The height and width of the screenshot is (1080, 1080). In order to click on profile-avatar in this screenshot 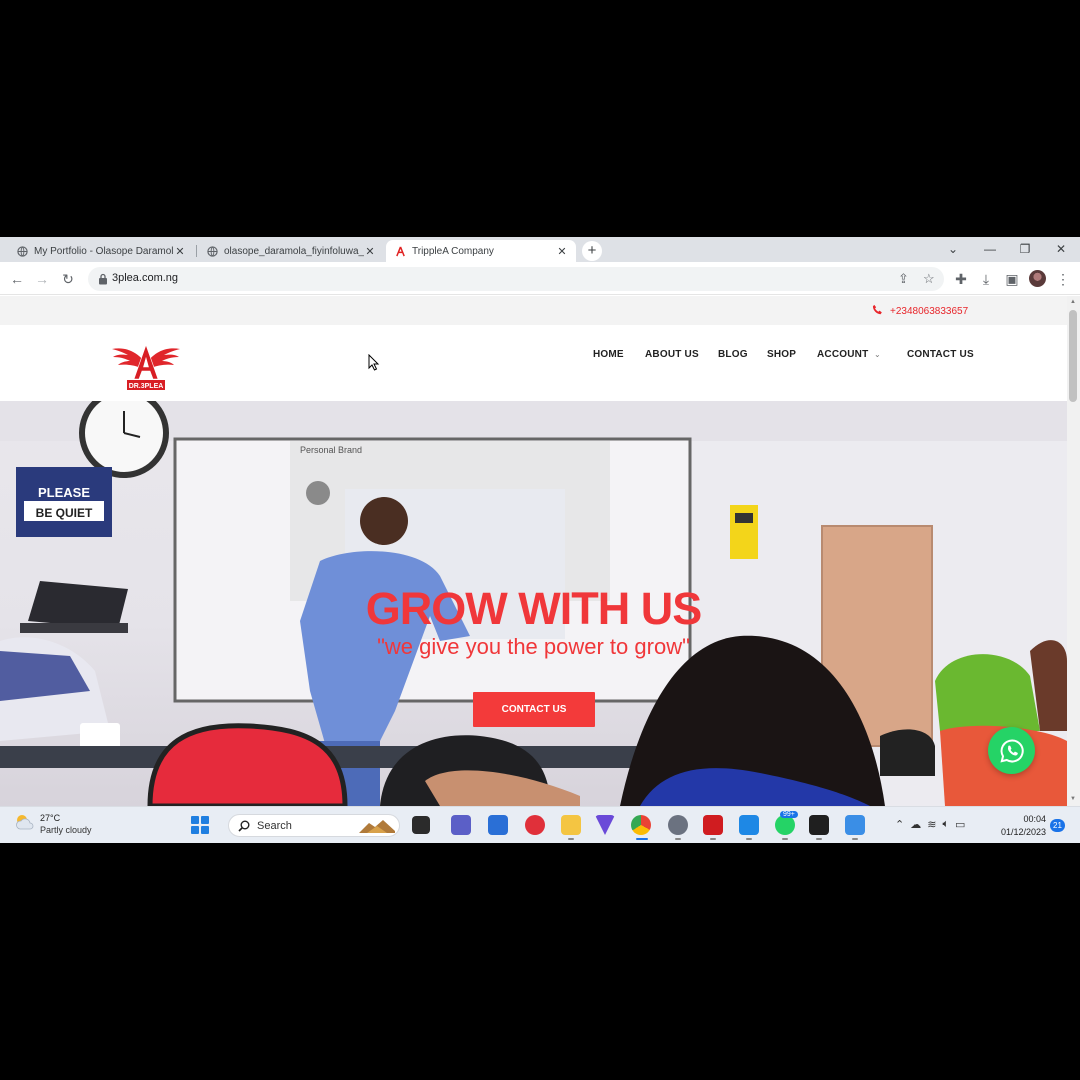, I will do `click(1037, 278)`.